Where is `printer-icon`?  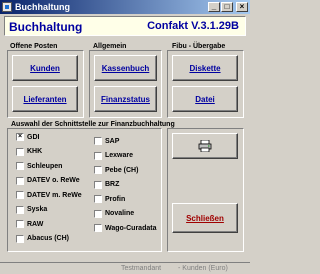
printer-icon is located at coordinates (205, 146).